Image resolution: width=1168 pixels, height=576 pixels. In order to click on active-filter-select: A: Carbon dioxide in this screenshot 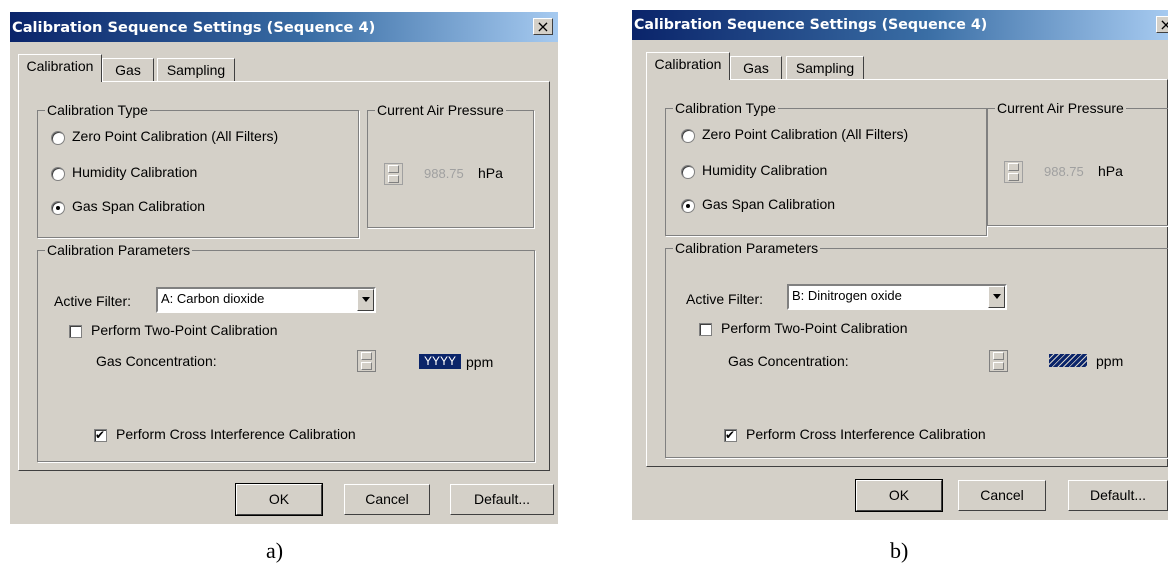, I will do `click(266, 300)`.